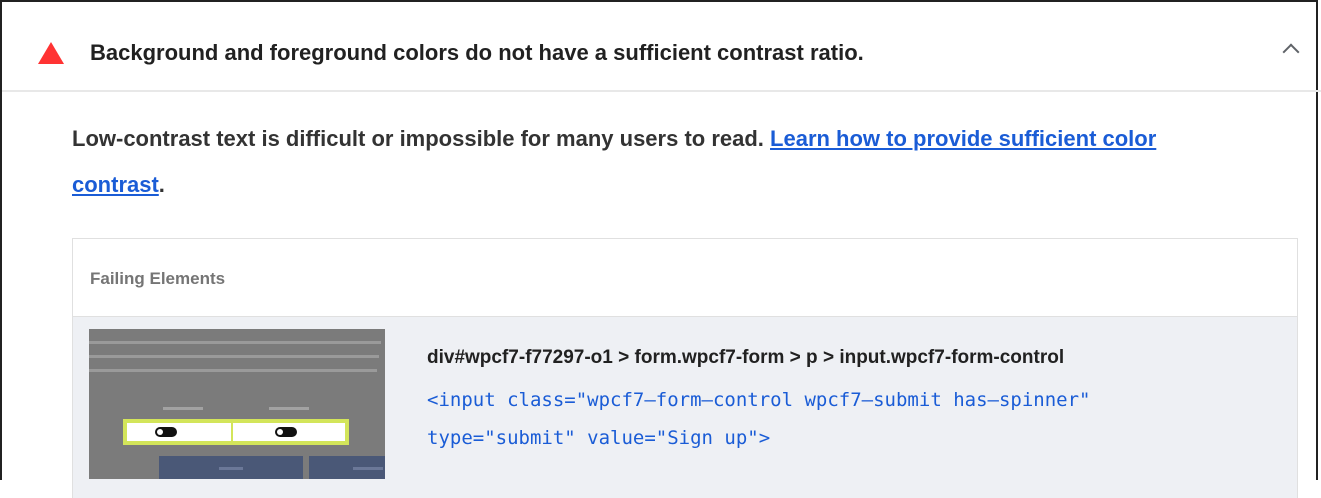  I want to click on description-suffix: ., so click(161, 184).